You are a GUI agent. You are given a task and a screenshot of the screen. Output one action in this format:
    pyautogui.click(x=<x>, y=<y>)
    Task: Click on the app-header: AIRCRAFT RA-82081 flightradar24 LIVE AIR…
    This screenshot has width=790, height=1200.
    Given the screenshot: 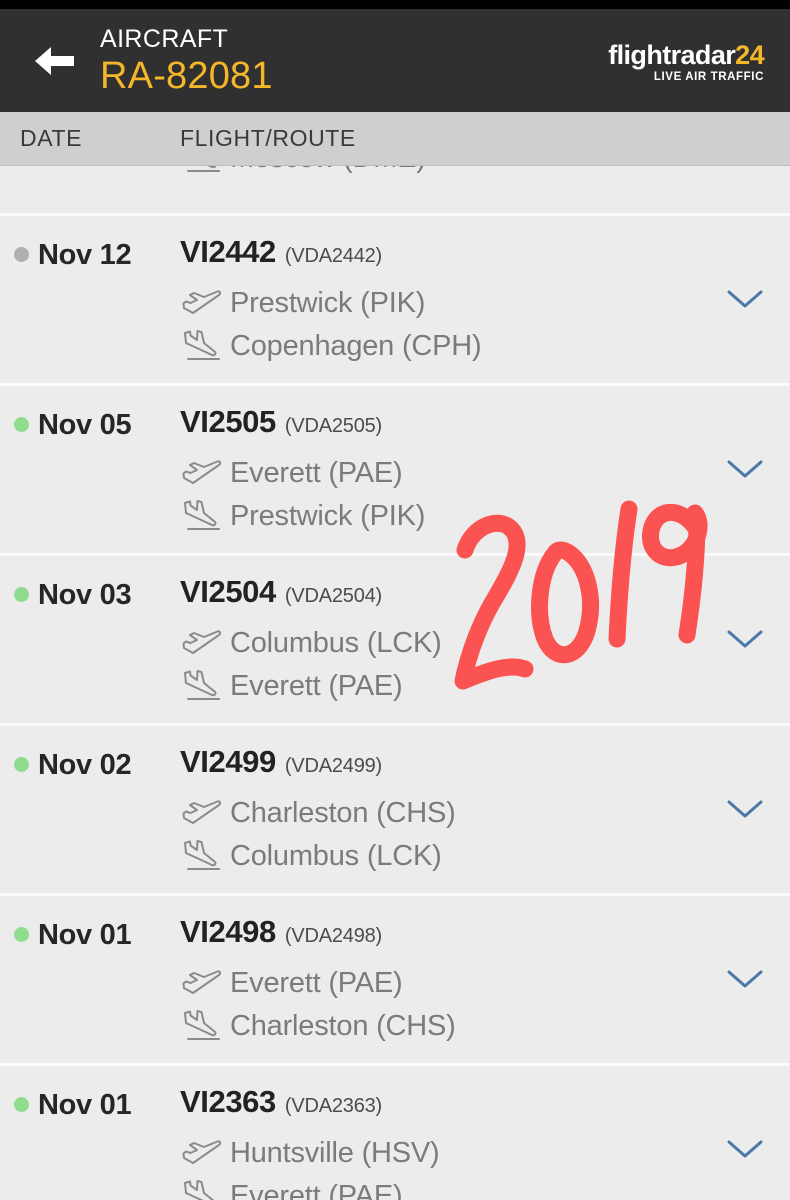 What is the action you would take?
    pyautogui.click(x=395, y=60)
    